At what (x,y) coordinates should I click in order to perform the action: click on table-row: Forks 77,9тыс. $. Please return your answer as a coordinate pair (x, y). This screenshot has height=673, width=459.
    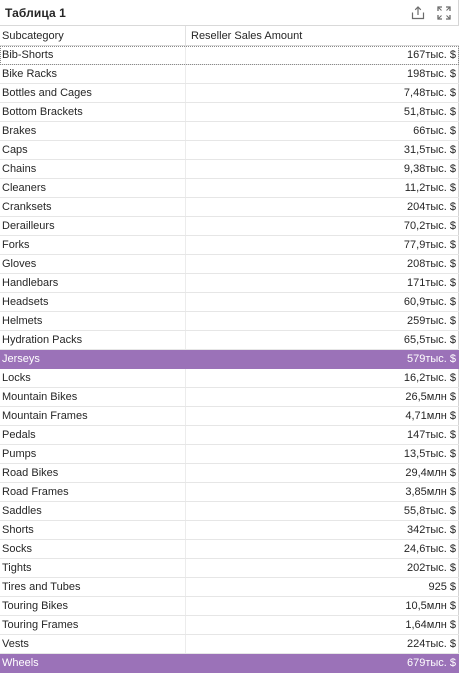
    Looking at the image, I should click on (229, 245).